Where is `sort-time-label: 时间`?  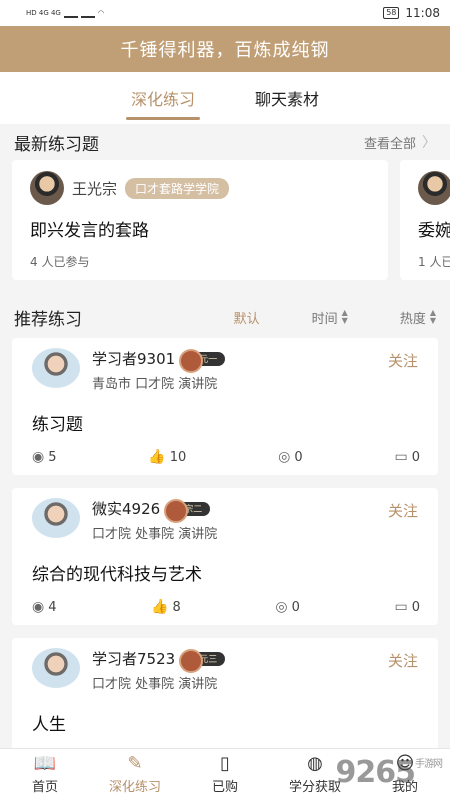
sort-time-label: 时间 is located at coordinates (324, 319).